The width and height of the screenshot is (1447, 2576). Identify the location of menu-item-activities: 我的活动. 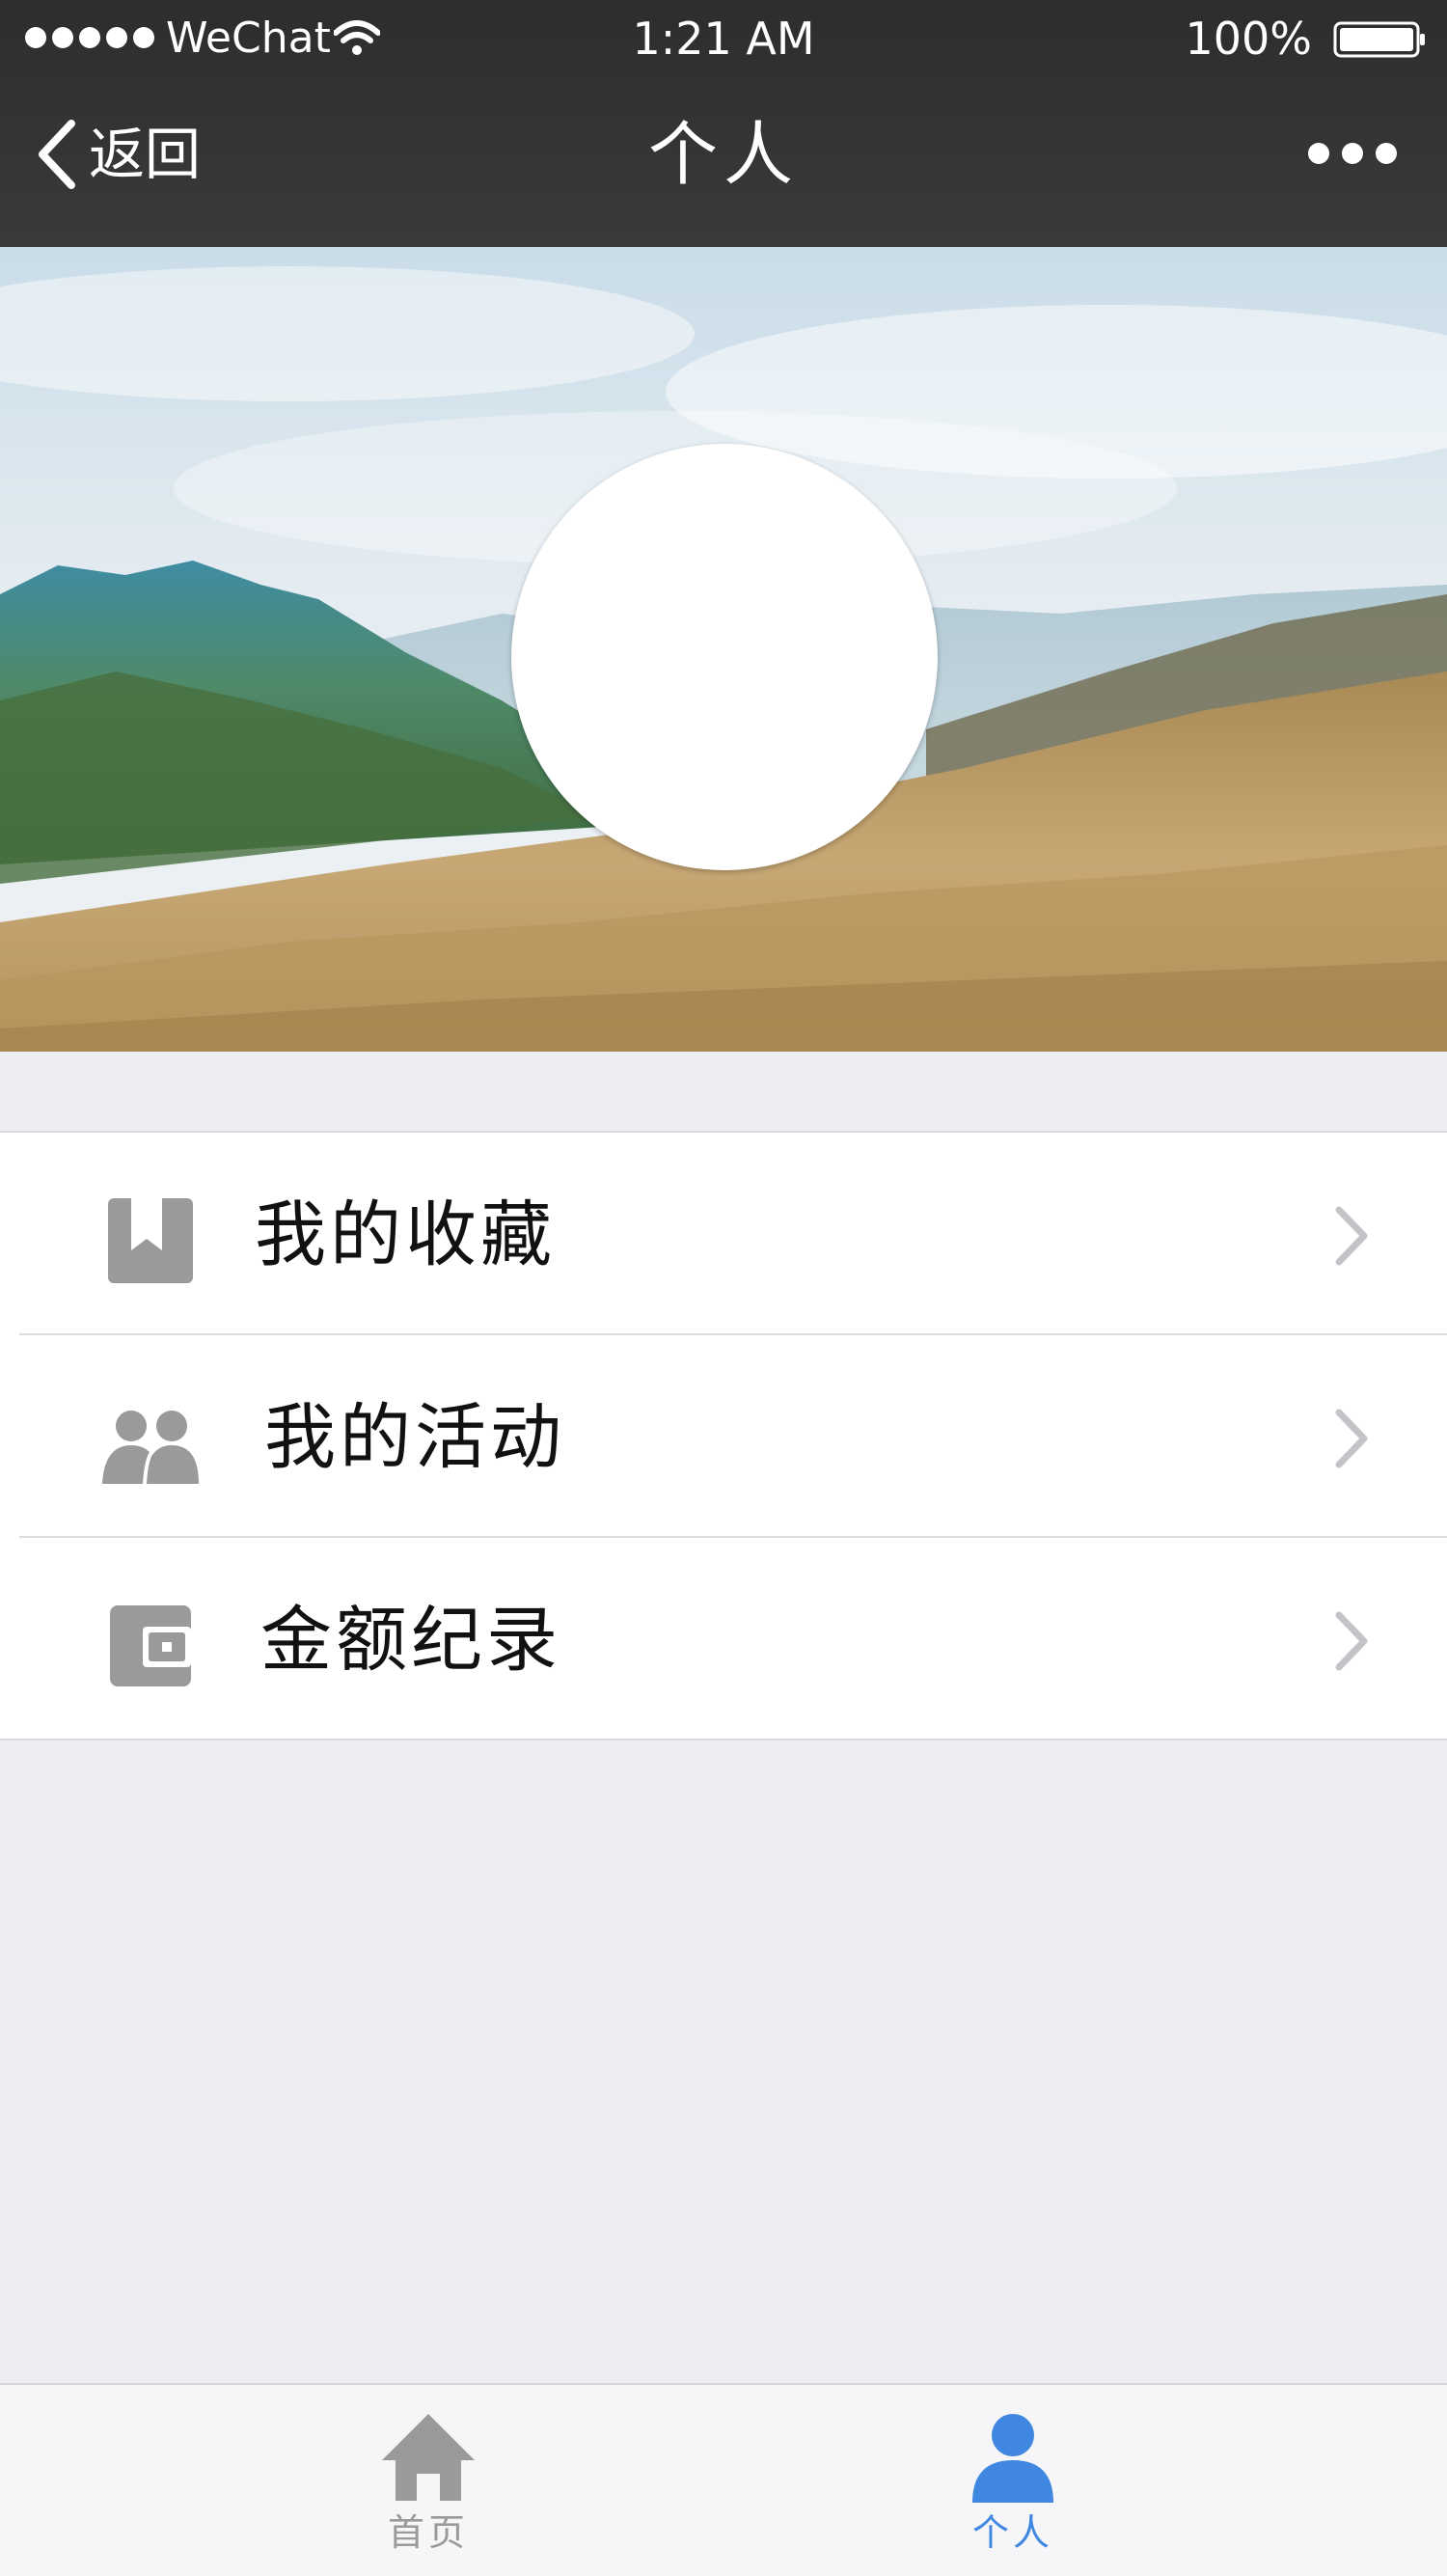
(733, 1437).